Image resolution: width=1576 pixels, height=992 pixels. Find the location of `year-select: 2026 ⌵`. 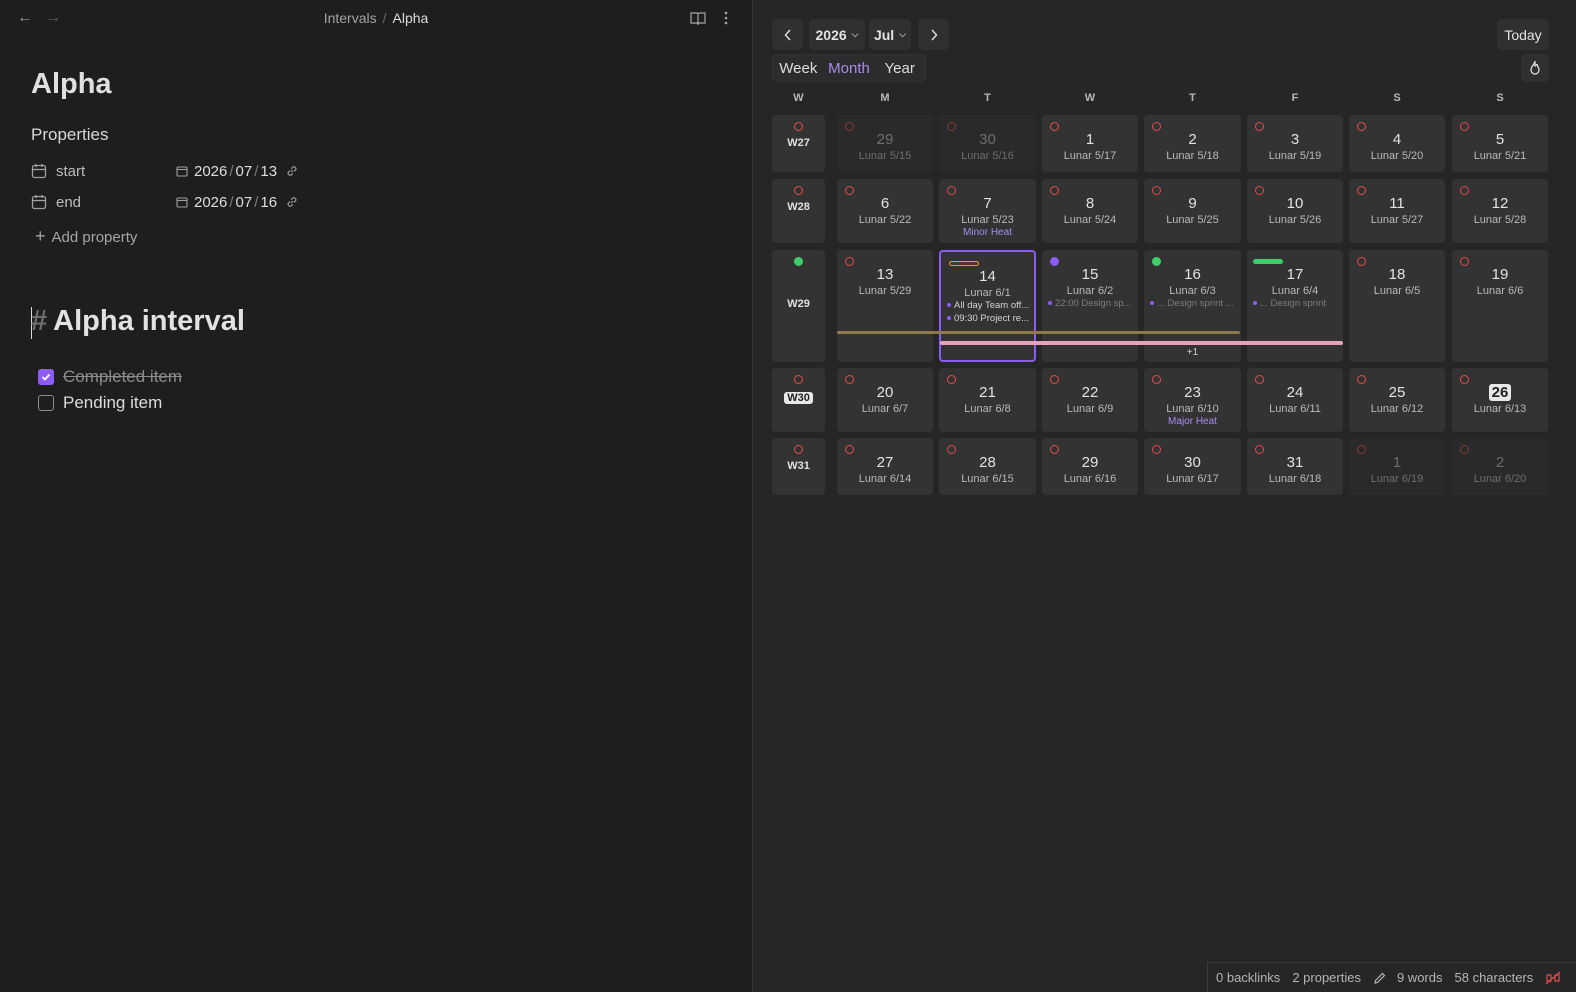

year-select: 2026 ⌵ is located at coordinates (837, 34).